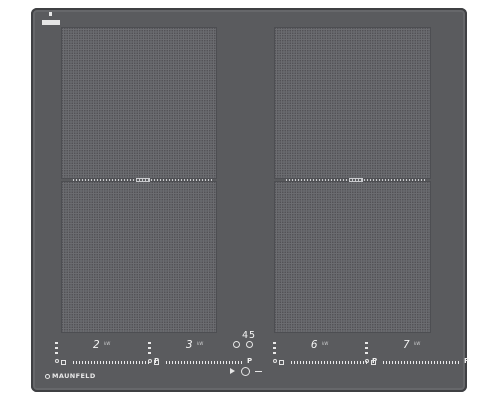  I want to click on power-level: 3, so click(189, 344).